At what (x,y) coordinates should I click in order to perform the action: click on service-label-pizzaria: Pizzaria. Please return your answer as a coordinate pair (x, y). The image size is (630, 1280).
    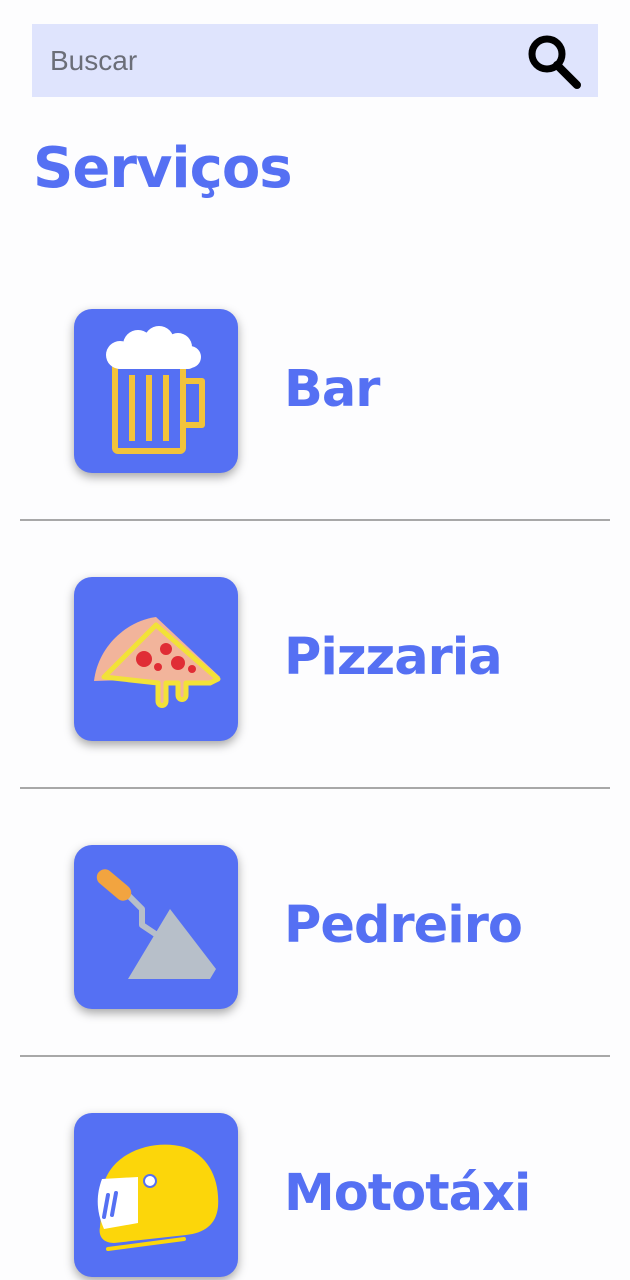
    Looking at the image, I should click on (393, 657).